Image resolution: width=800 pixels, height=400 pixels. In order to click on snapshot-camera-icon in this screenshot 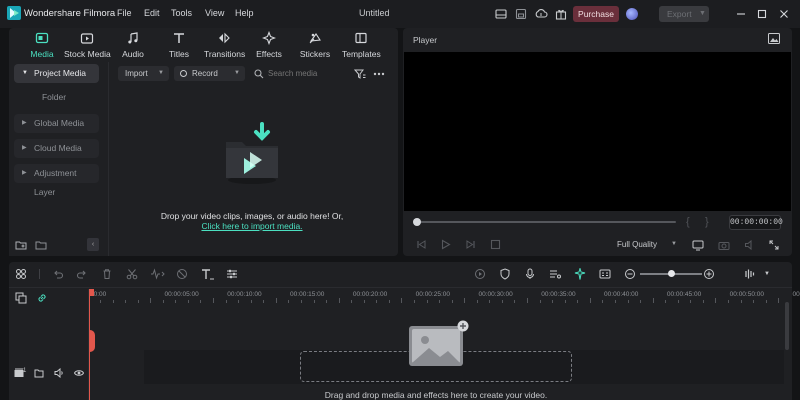, I will do `click(724, 245)`.